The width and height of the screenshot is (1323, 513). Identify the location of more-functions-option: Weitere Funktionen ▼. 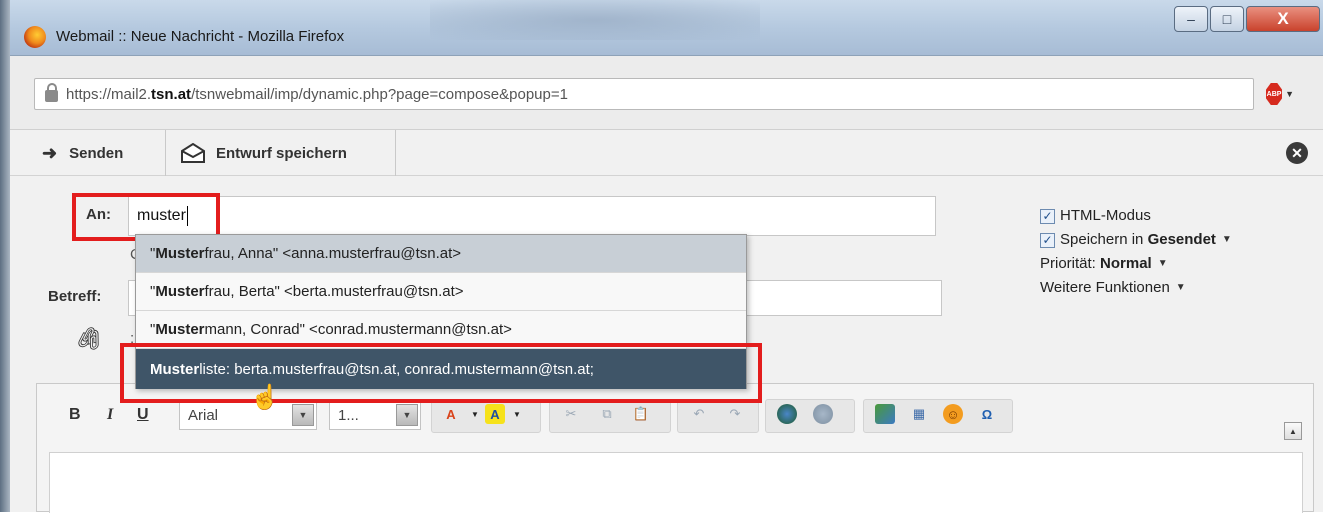
(1136, 288).